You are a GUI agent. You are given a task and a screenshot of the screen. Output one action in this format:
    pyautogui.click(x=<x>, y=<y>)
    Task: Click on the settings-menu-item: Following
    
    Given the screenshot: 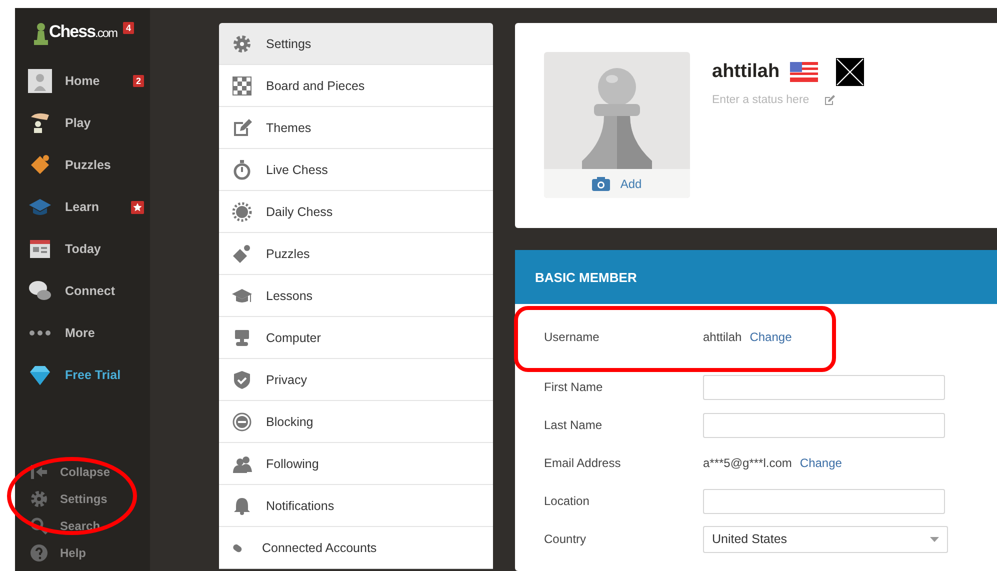 What is the action you would take?
    pyautogui.click(x=356, y=464)
    